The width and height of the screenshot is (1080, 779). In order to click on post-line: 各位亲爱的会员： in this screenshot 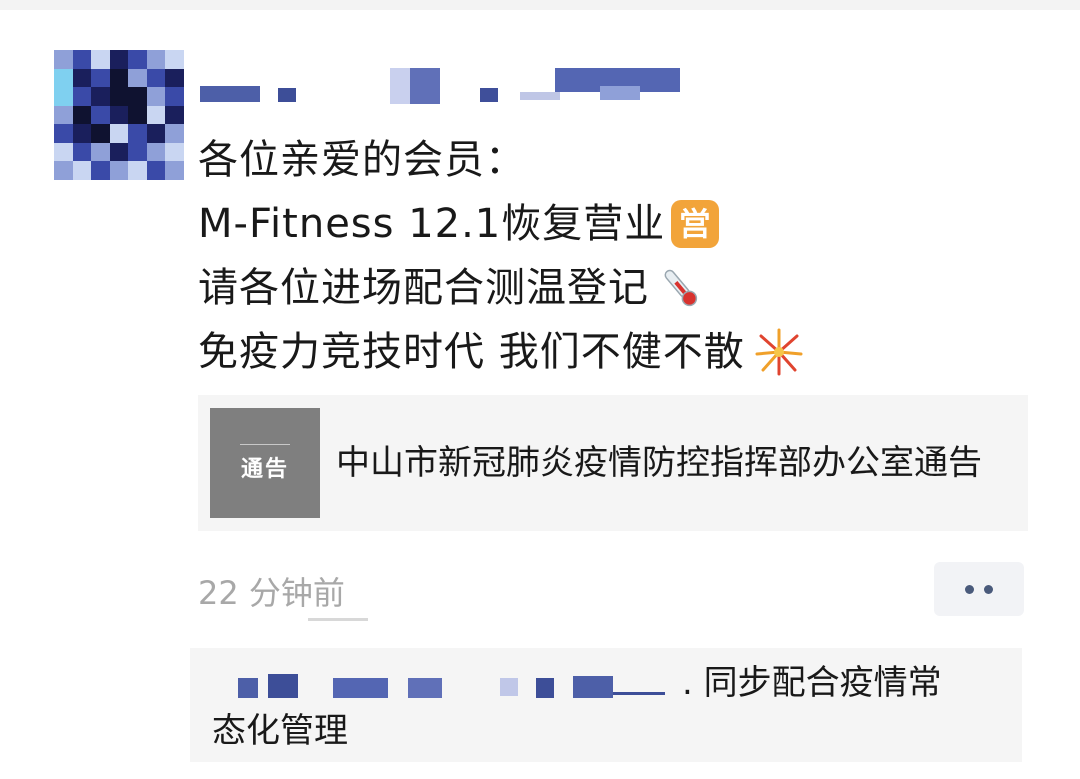, I will do `click(502, 160)`.